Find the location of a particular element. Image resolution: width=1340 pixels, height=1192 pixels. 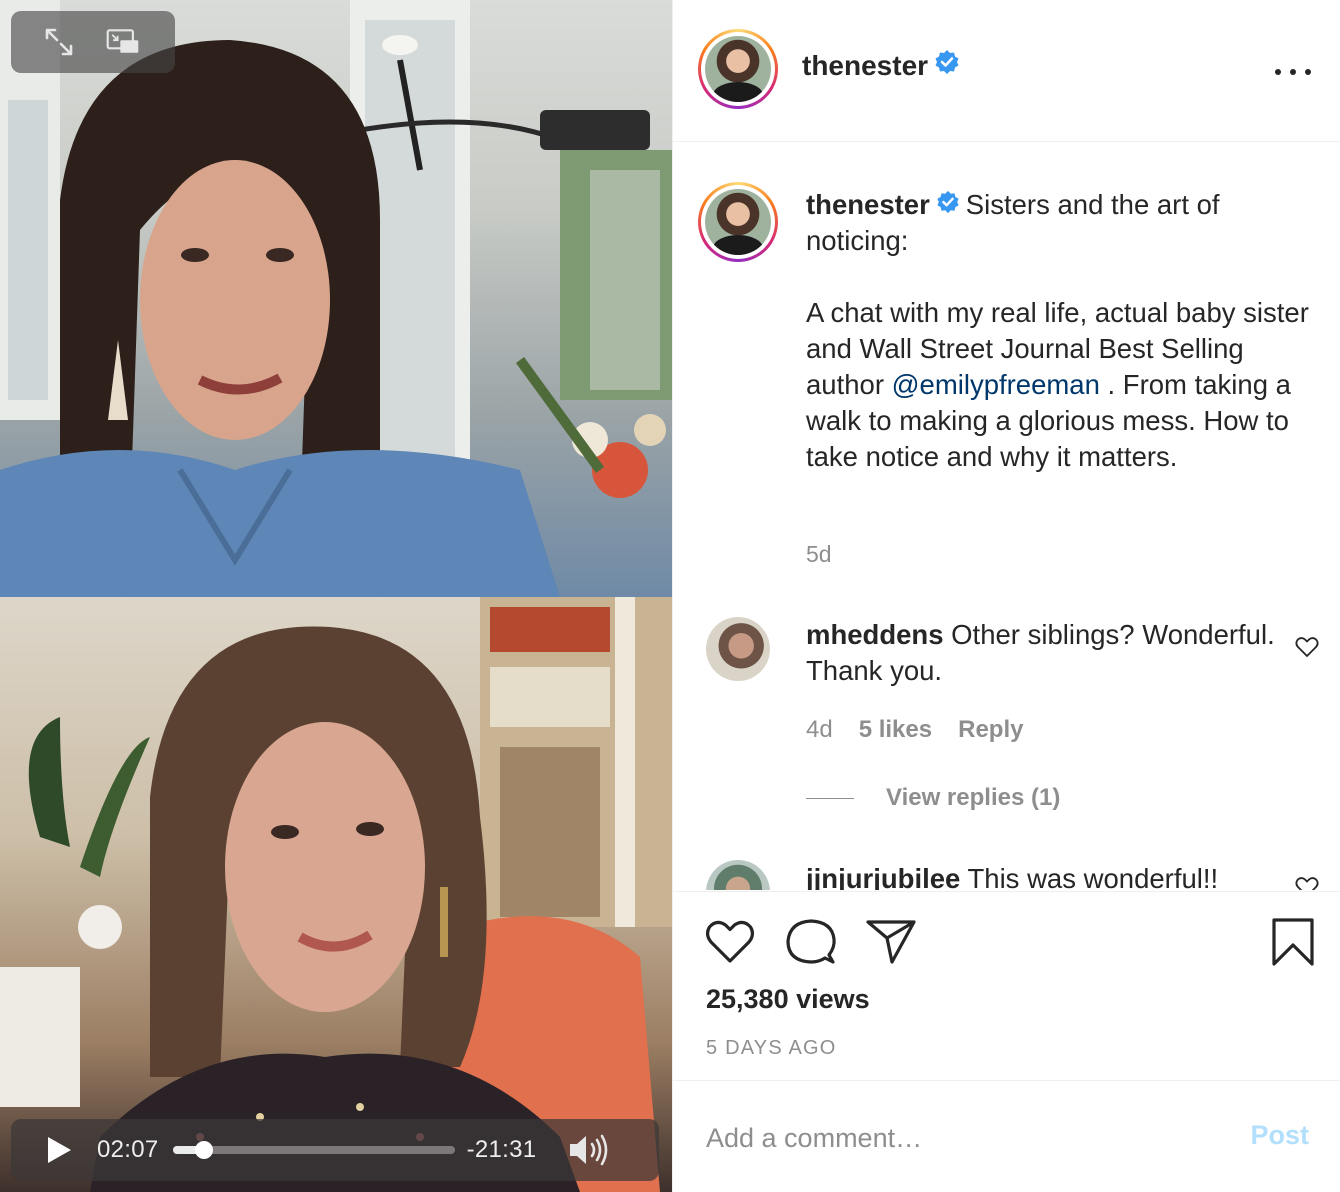

comment-input is located at coordinates (966, 1138).